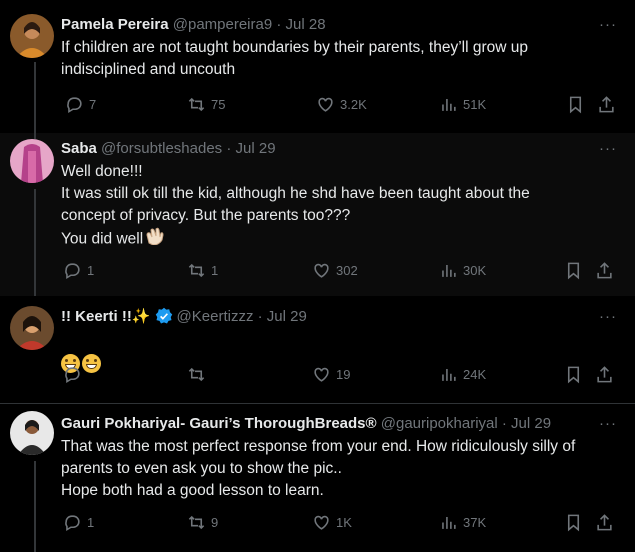 This screenshot has height=552, width=635. Describe the element at coordinates (96, 316) in the screenshot. I see `display-name: !! Keerti !!` at that location.